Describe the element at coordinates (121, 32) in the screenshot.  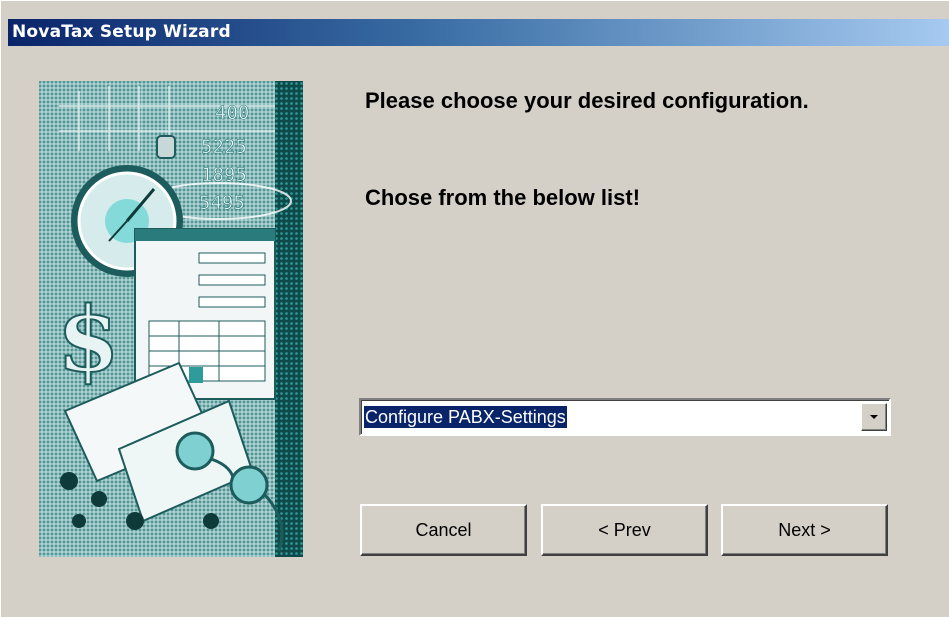
I see `window-title: NovaTax Setup Wizard` at that location.